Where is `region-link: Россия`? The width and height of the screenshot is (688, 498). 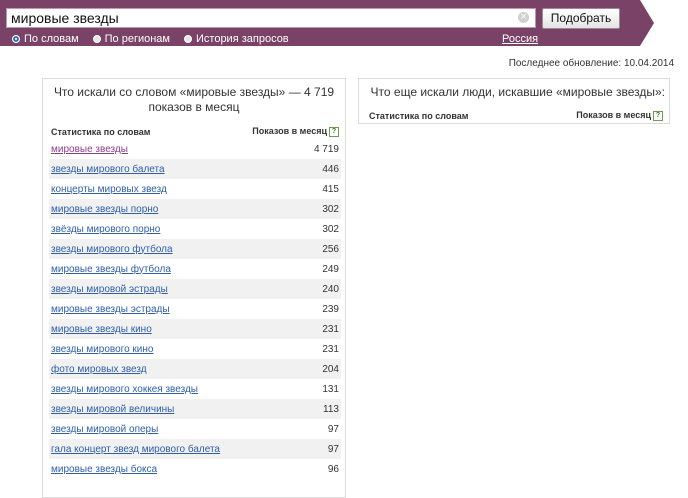 region-link: Россия is located at coordinates (520, 39).